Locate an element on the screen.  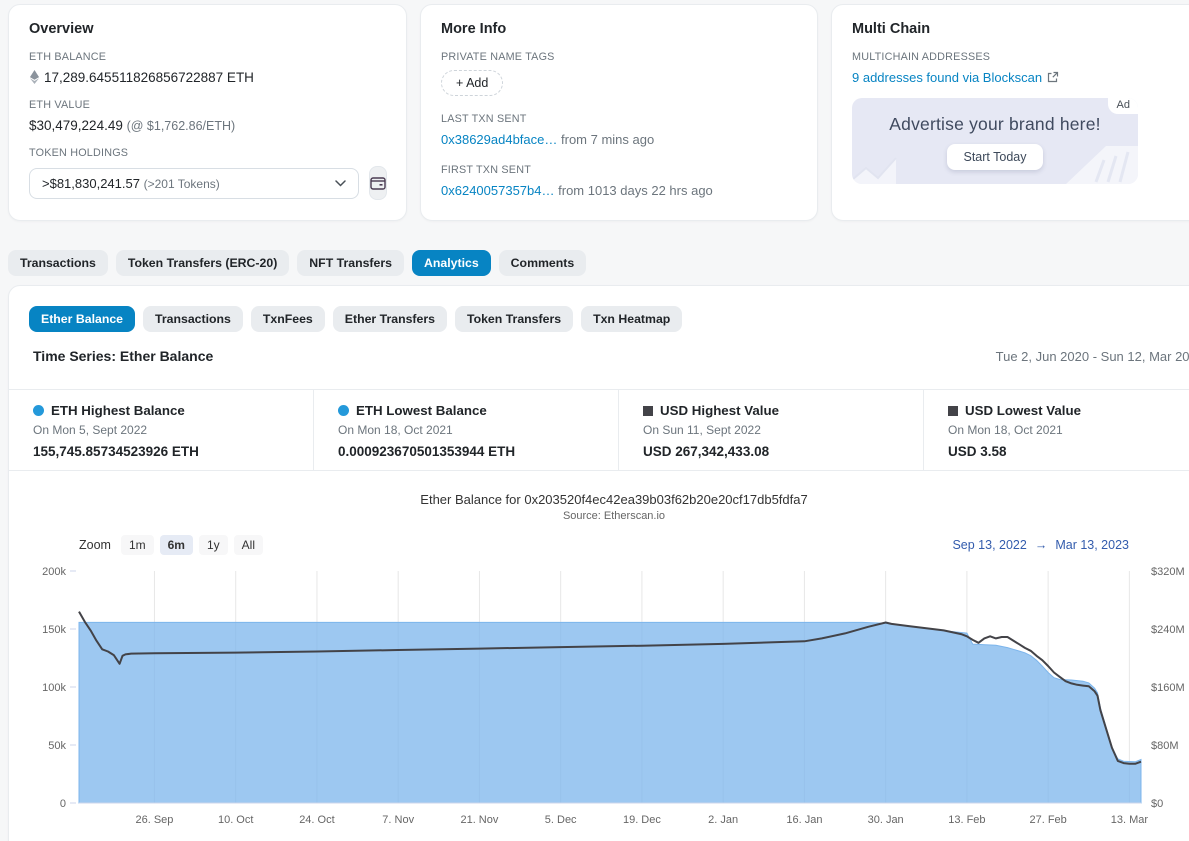
y-axis-right-label: $80M is located at coordinates (1165, 746).